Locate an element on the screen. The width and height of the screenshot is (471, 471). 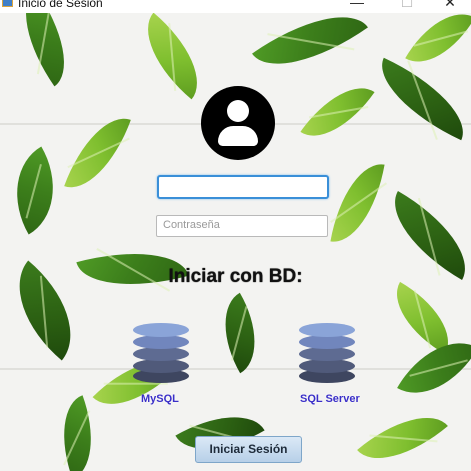
mysql-database-icon is located at coordinates (161, 353).